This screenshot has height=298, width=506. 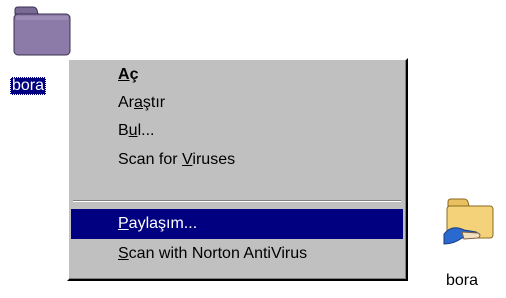 I want to click on menu-item-scan-norton: Scan with Norton AntiVirus, so click(x=237, y=254).